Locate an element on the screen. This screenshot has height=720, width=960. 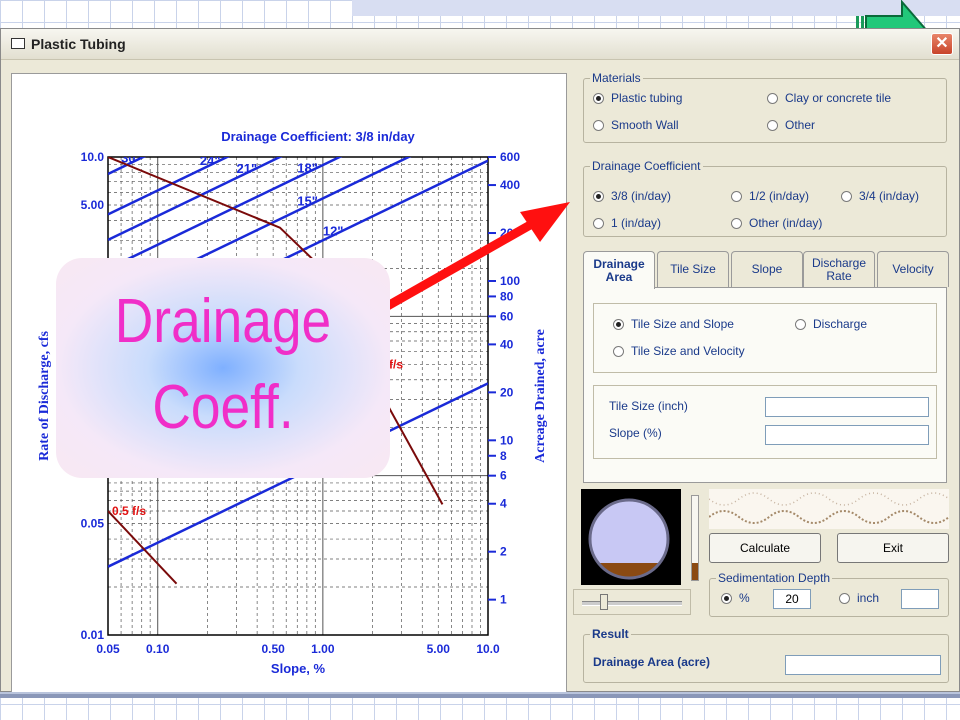
radio-dc-3-4: 3/4 (in/day) is located at coordinates (880, 196).